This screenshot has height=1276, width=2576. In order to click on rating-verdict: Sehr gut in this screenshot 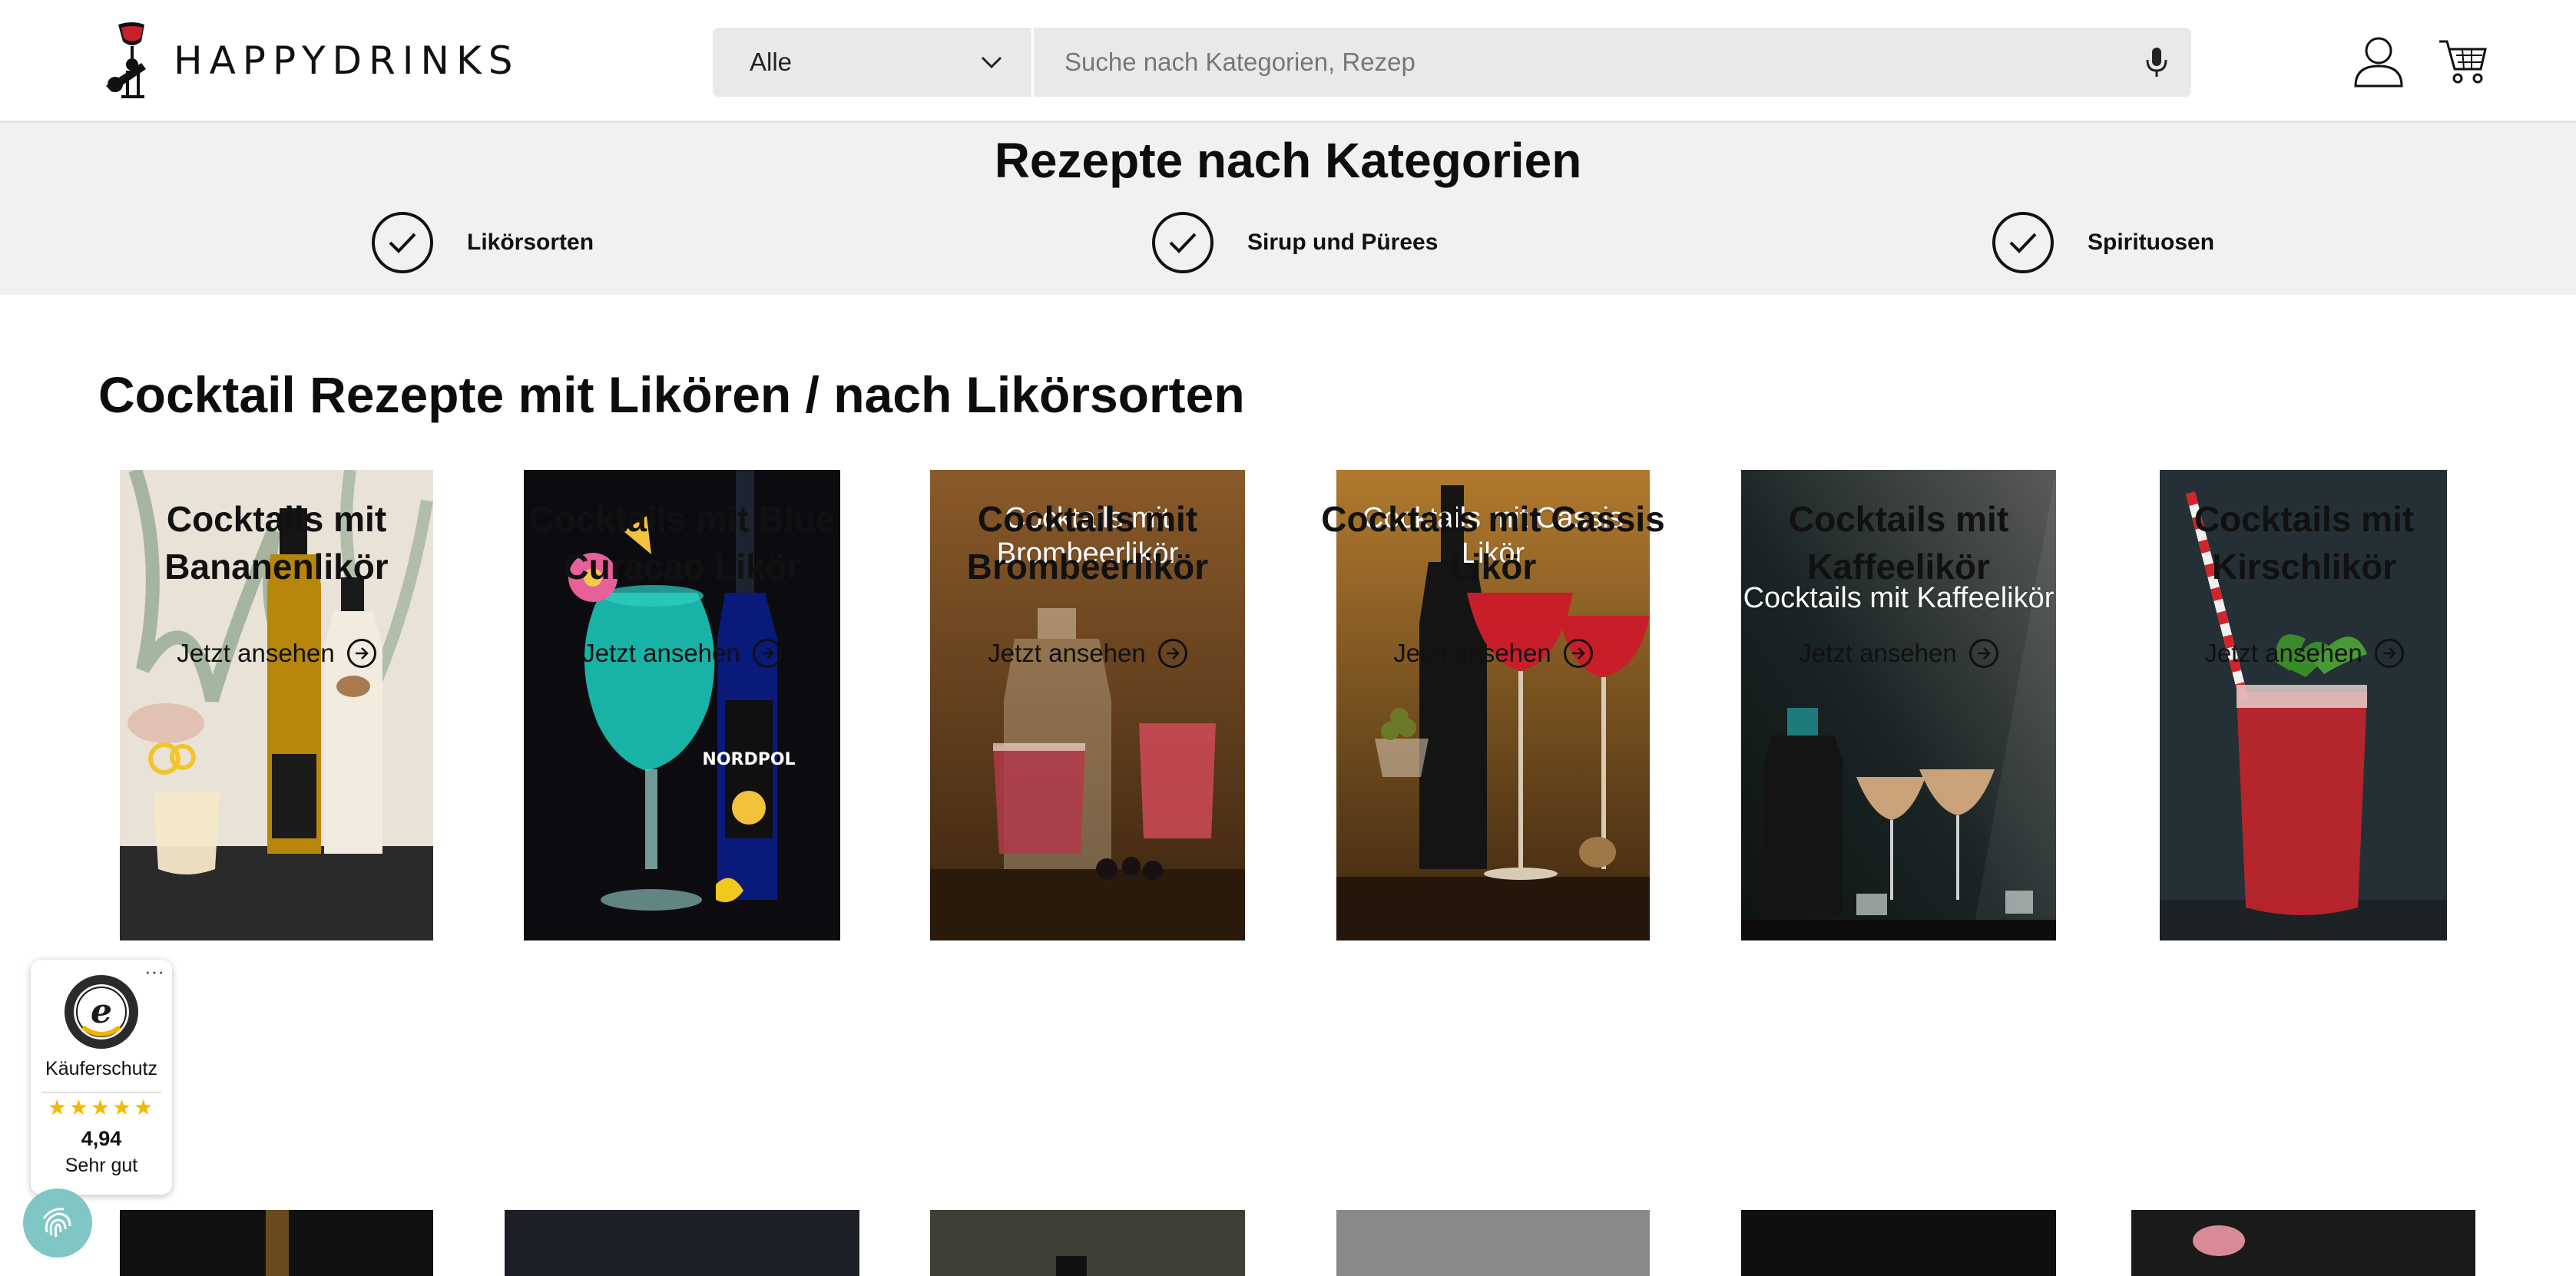, I will do `click(102, 1165)`.